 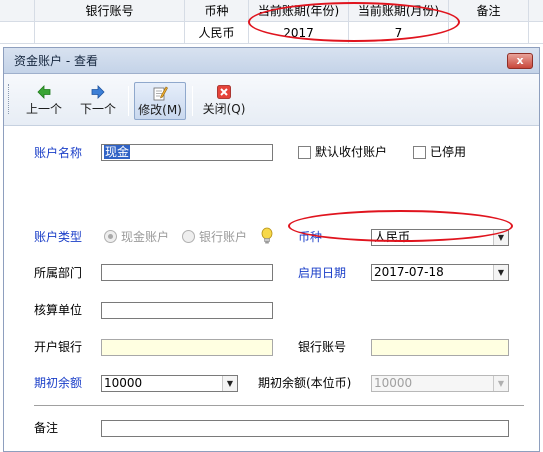 I want to click on bank-label: 开户银行, so click(x=58, y=347).